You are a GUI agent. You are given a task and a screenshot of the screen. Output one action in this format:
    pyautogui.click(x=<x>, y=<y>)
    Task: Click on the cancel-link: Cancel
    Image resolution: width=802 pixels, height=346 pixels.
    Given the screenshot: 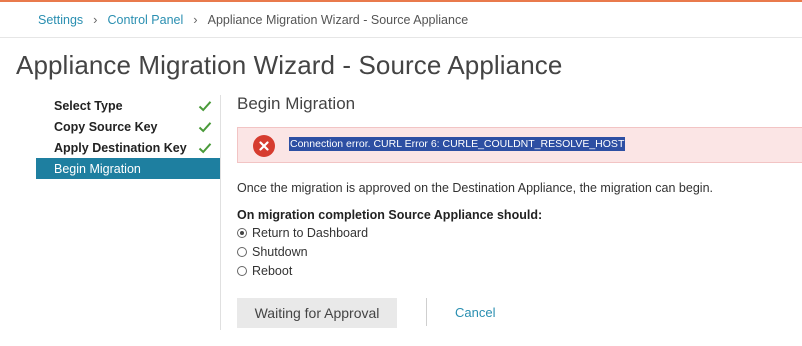 What is the action you would take?
    pyautogui.click(x=475, y=312)
    